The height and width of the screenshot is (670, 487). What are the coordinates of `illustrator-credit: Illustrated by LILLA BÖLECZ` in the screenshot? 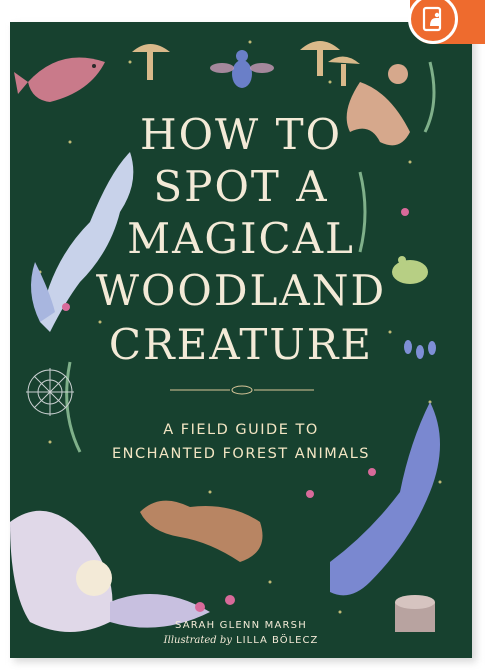 It's located at (241, 640).